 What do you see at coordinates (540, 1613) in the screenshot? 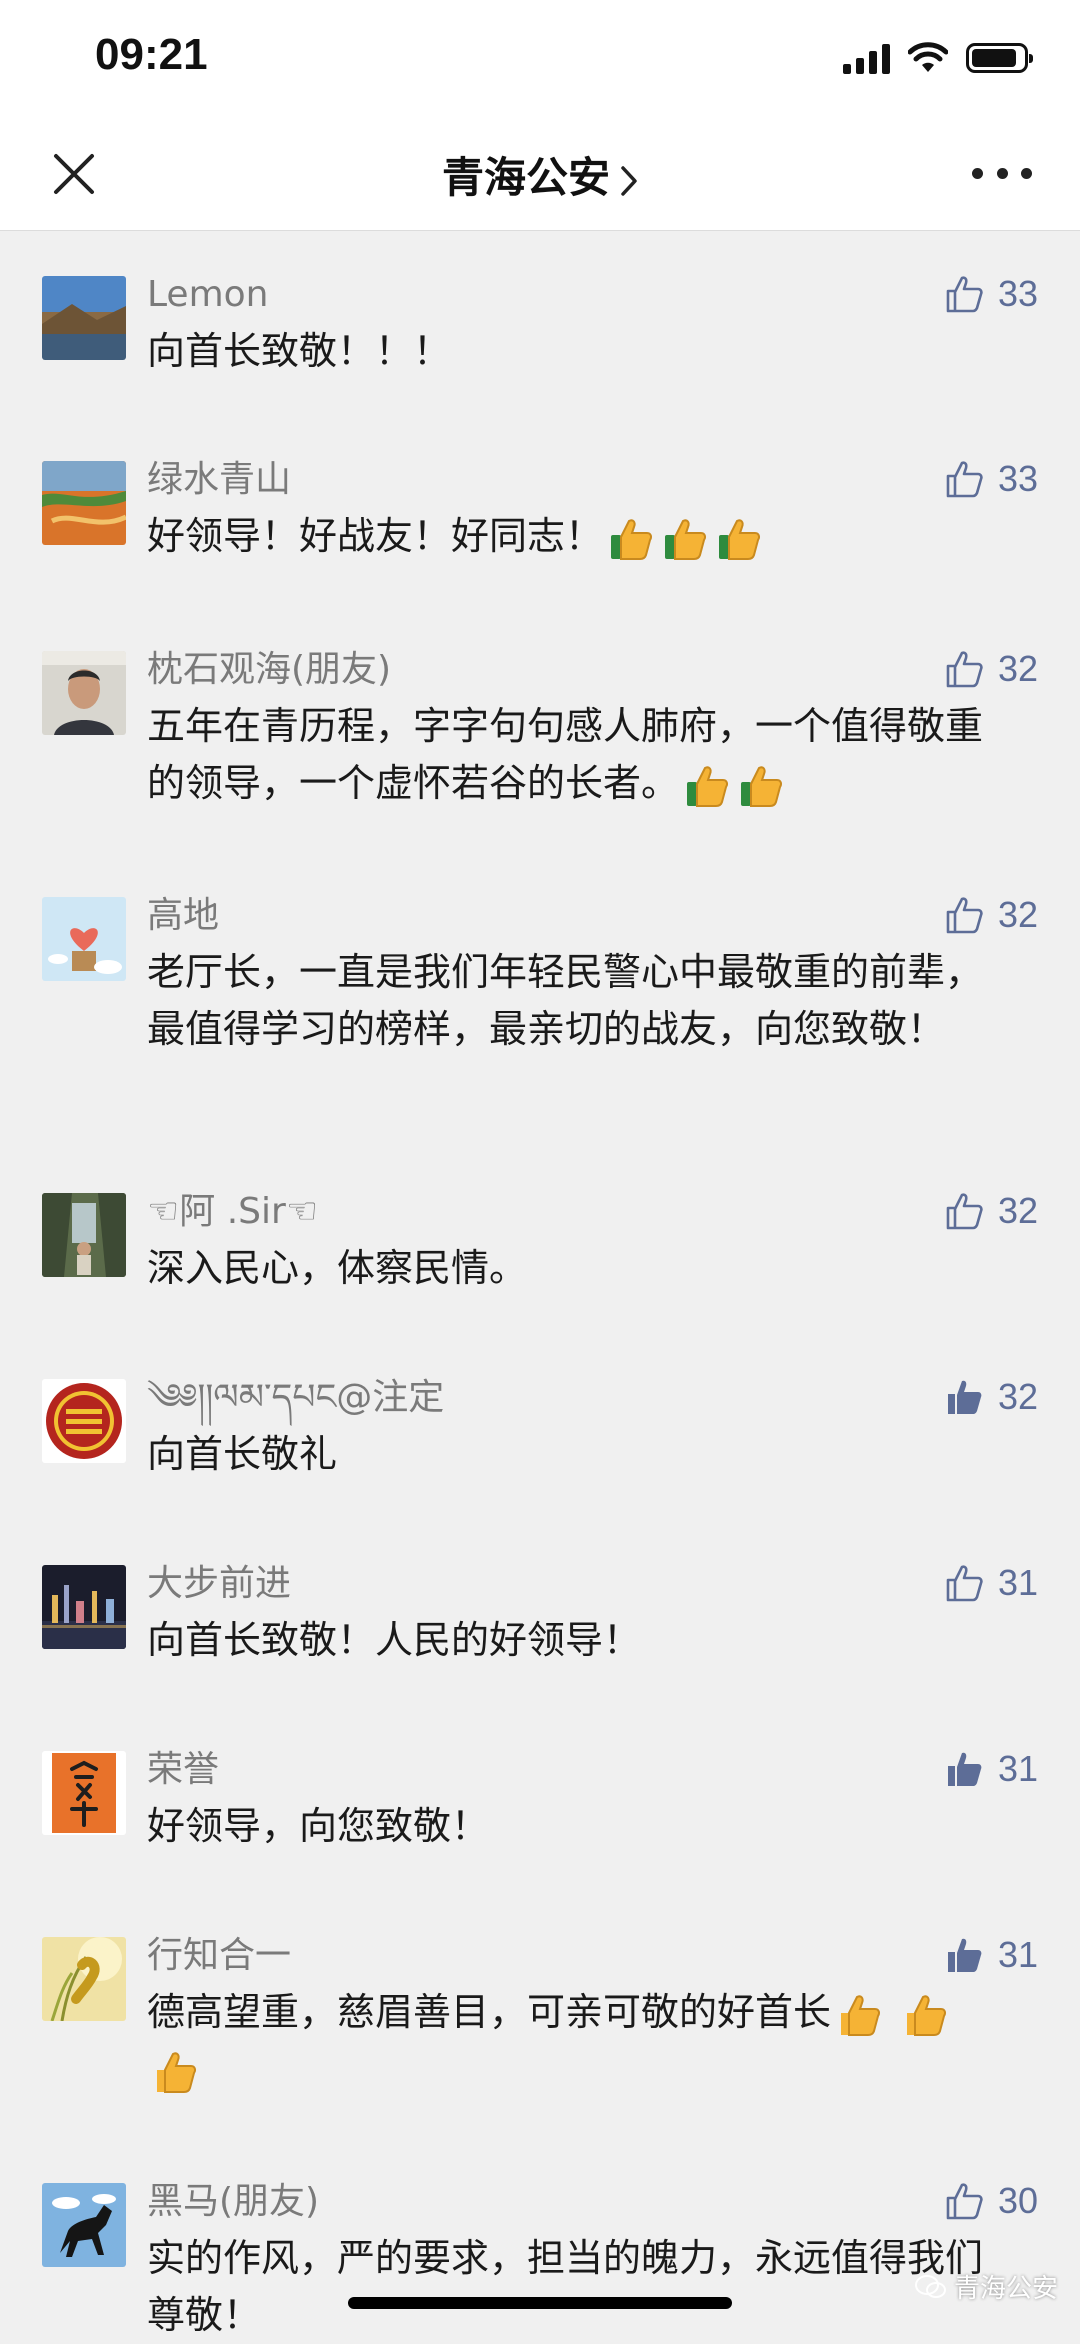
I see `comment-item: 大步前进 向首长致敬！人民的好领导！ 31` at bounding box center [540, 1613].